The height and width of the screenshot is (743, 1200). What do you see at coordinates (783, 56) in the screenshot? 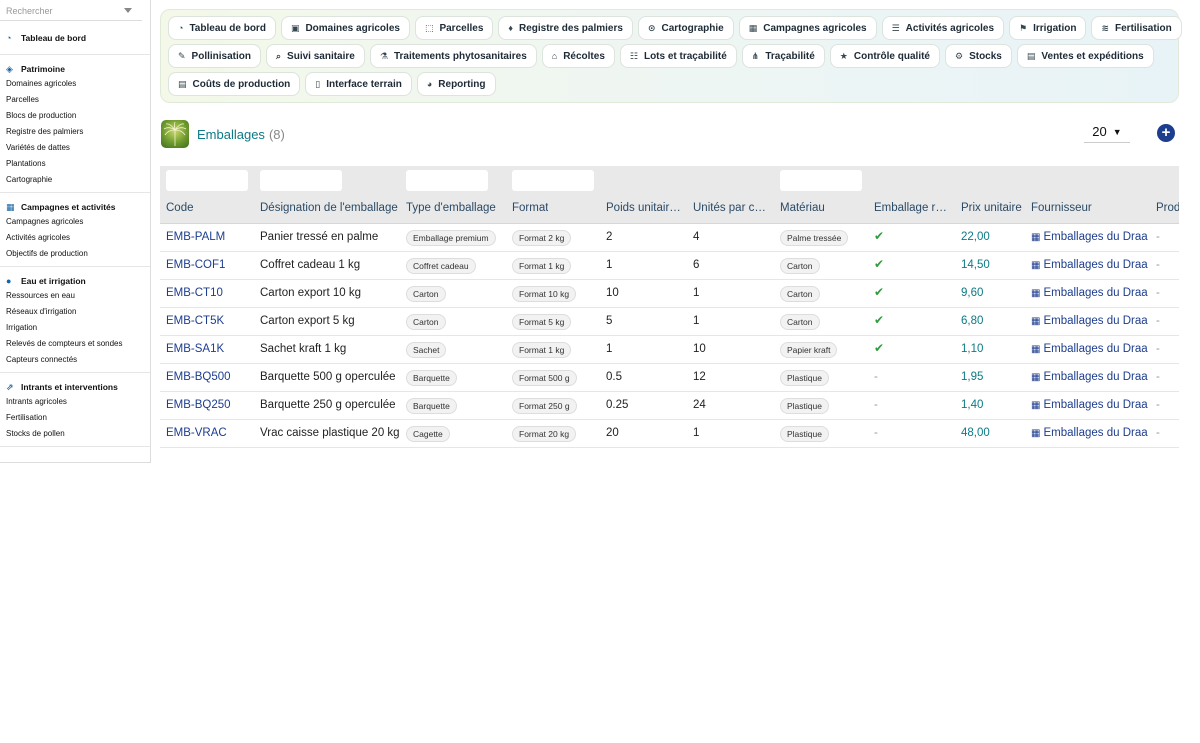
I see `nav-button: ⋔ Traçabilité` at bounding box center [783, 56].